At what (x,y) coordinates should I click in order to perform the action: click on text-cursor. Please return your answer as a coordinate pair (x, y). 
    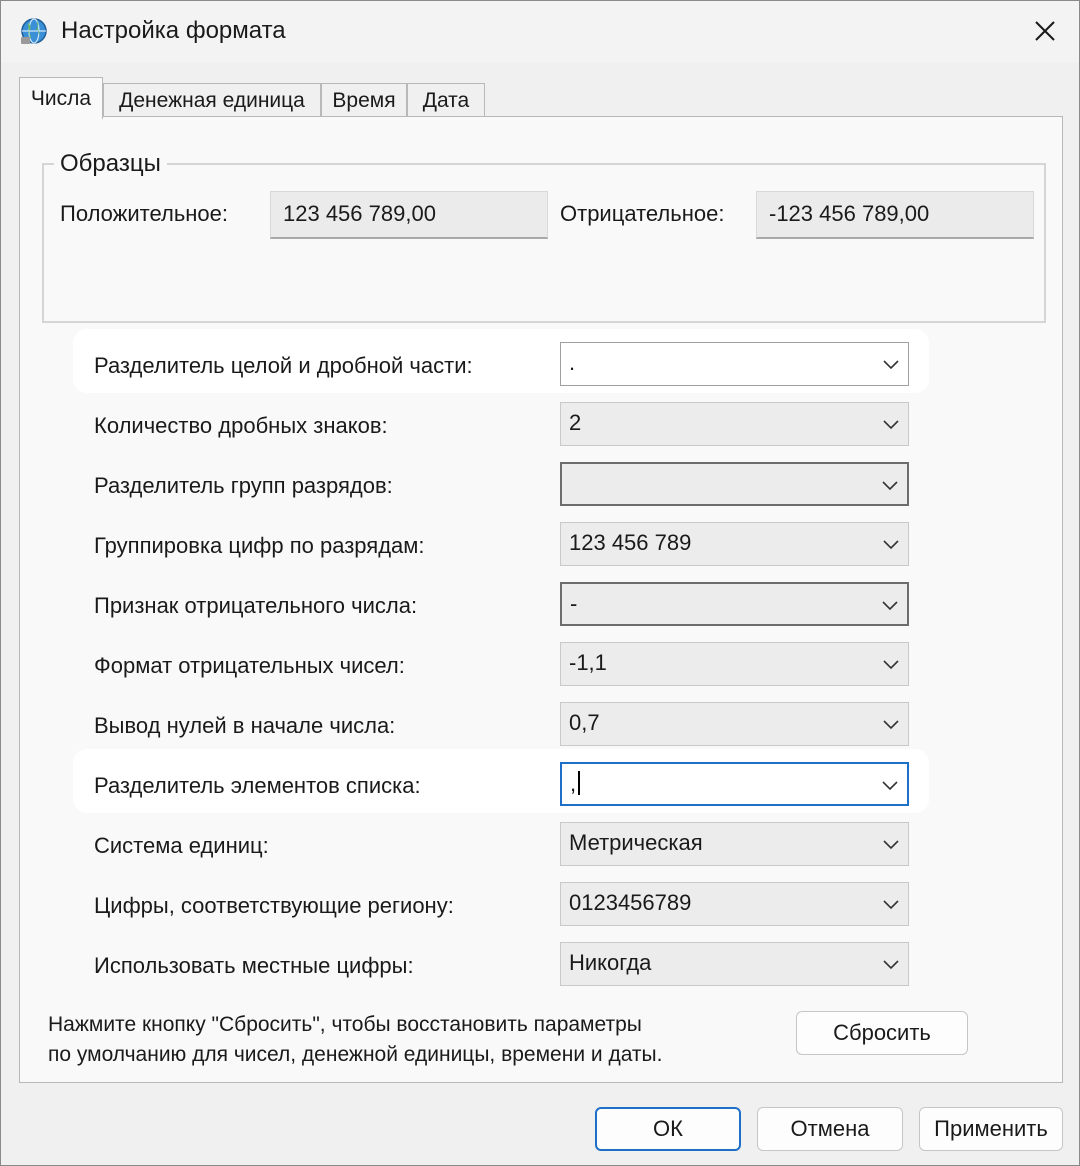
    Looking at the image, I should click on (579, 783).